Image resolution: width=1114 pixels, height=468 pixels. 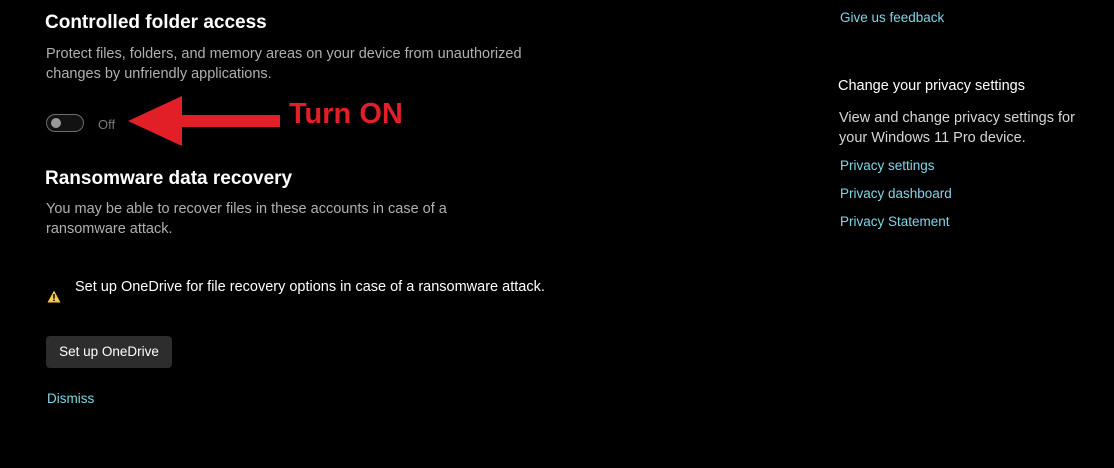 What do you see at coordinates (169, 178) in the screenshot?
I see `ransomware-recovery-title: Ransomware data recovery` at bounding box center [169, 178].